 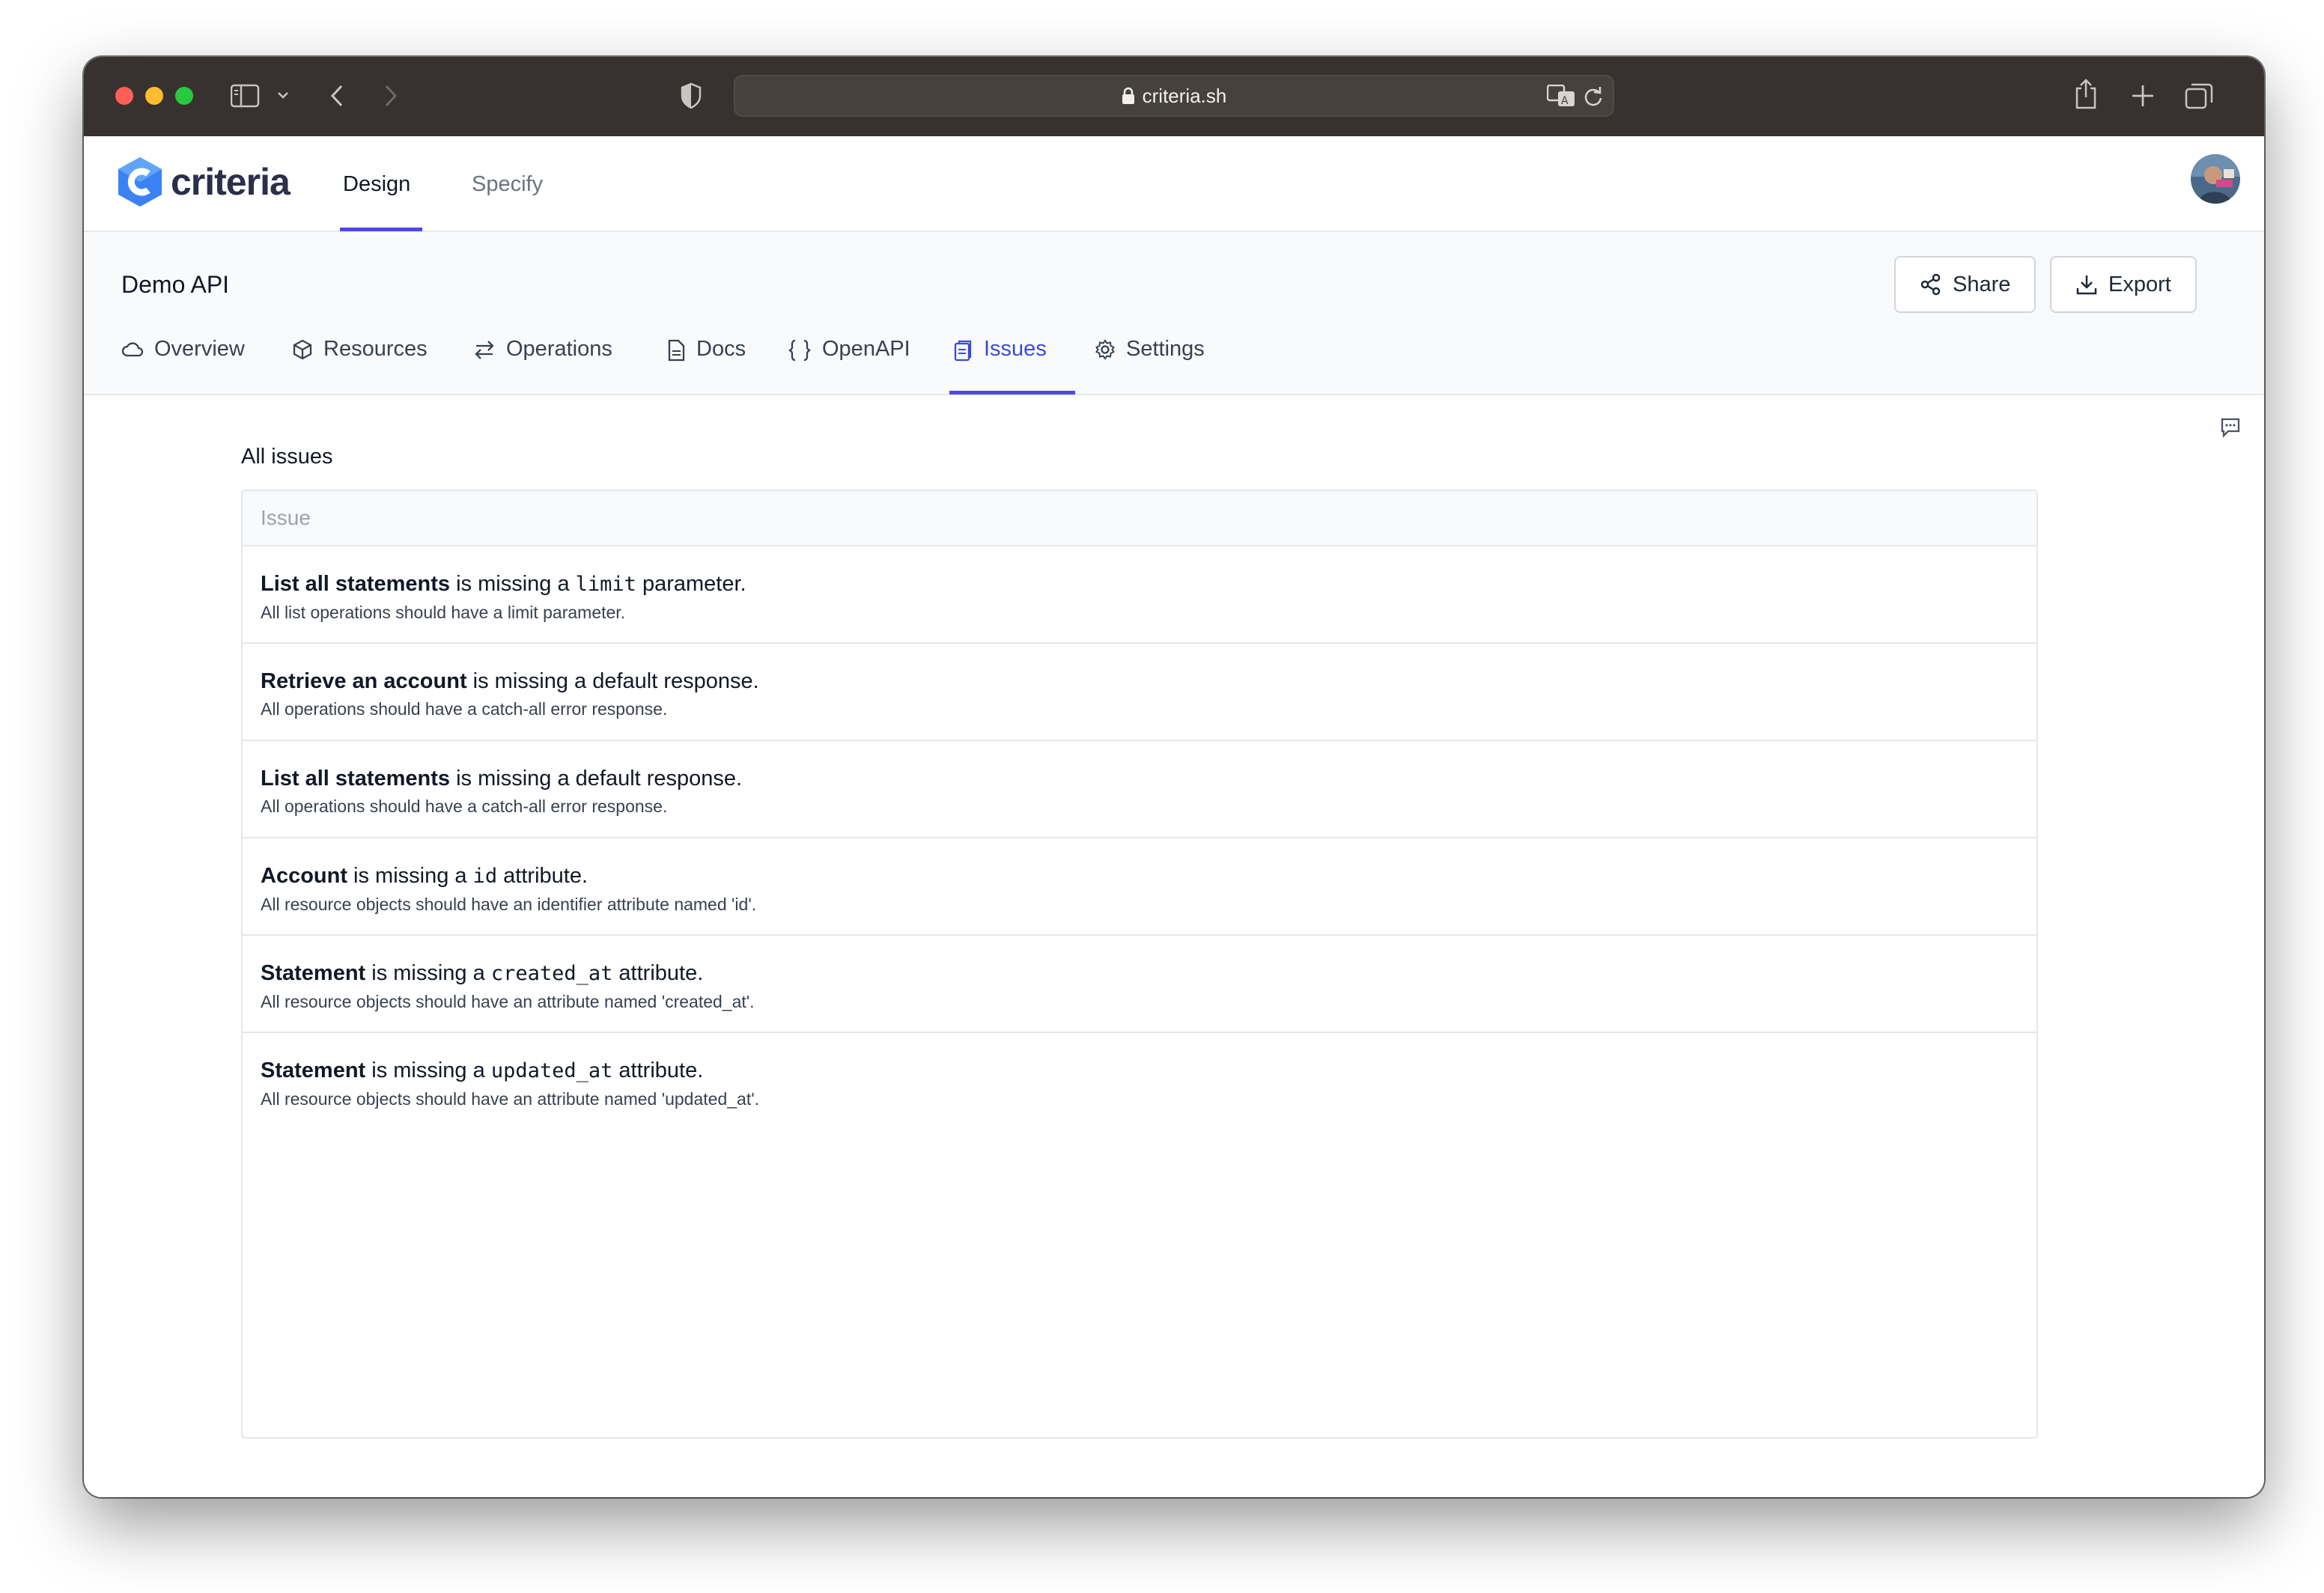 I want to click on page-title: Demo API, so click(x=175, y=284).